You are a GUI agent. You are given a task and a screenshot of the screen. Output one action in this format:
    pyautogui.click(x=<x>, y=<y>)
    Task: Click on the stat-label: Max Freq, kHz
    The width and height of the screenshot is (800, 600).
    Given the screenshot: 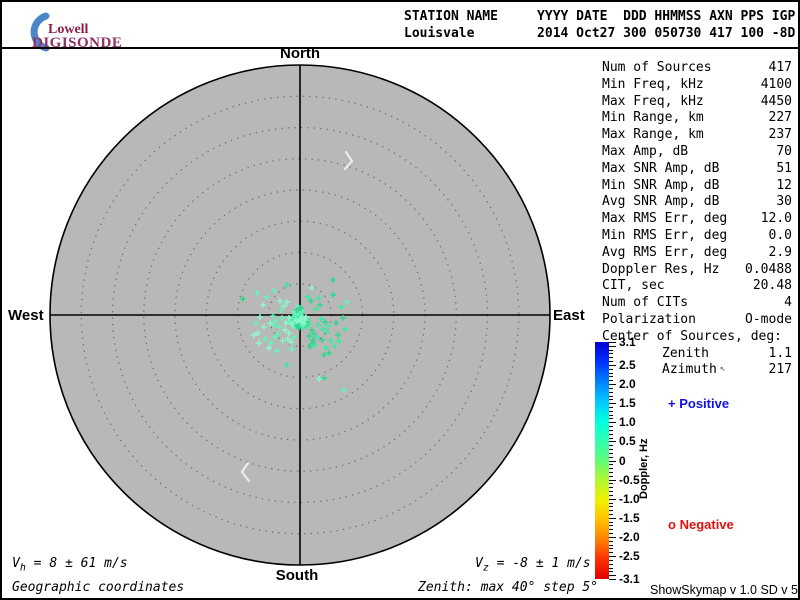 What is the action you would take?
    pyautogui.click(x=653, y=101)
    